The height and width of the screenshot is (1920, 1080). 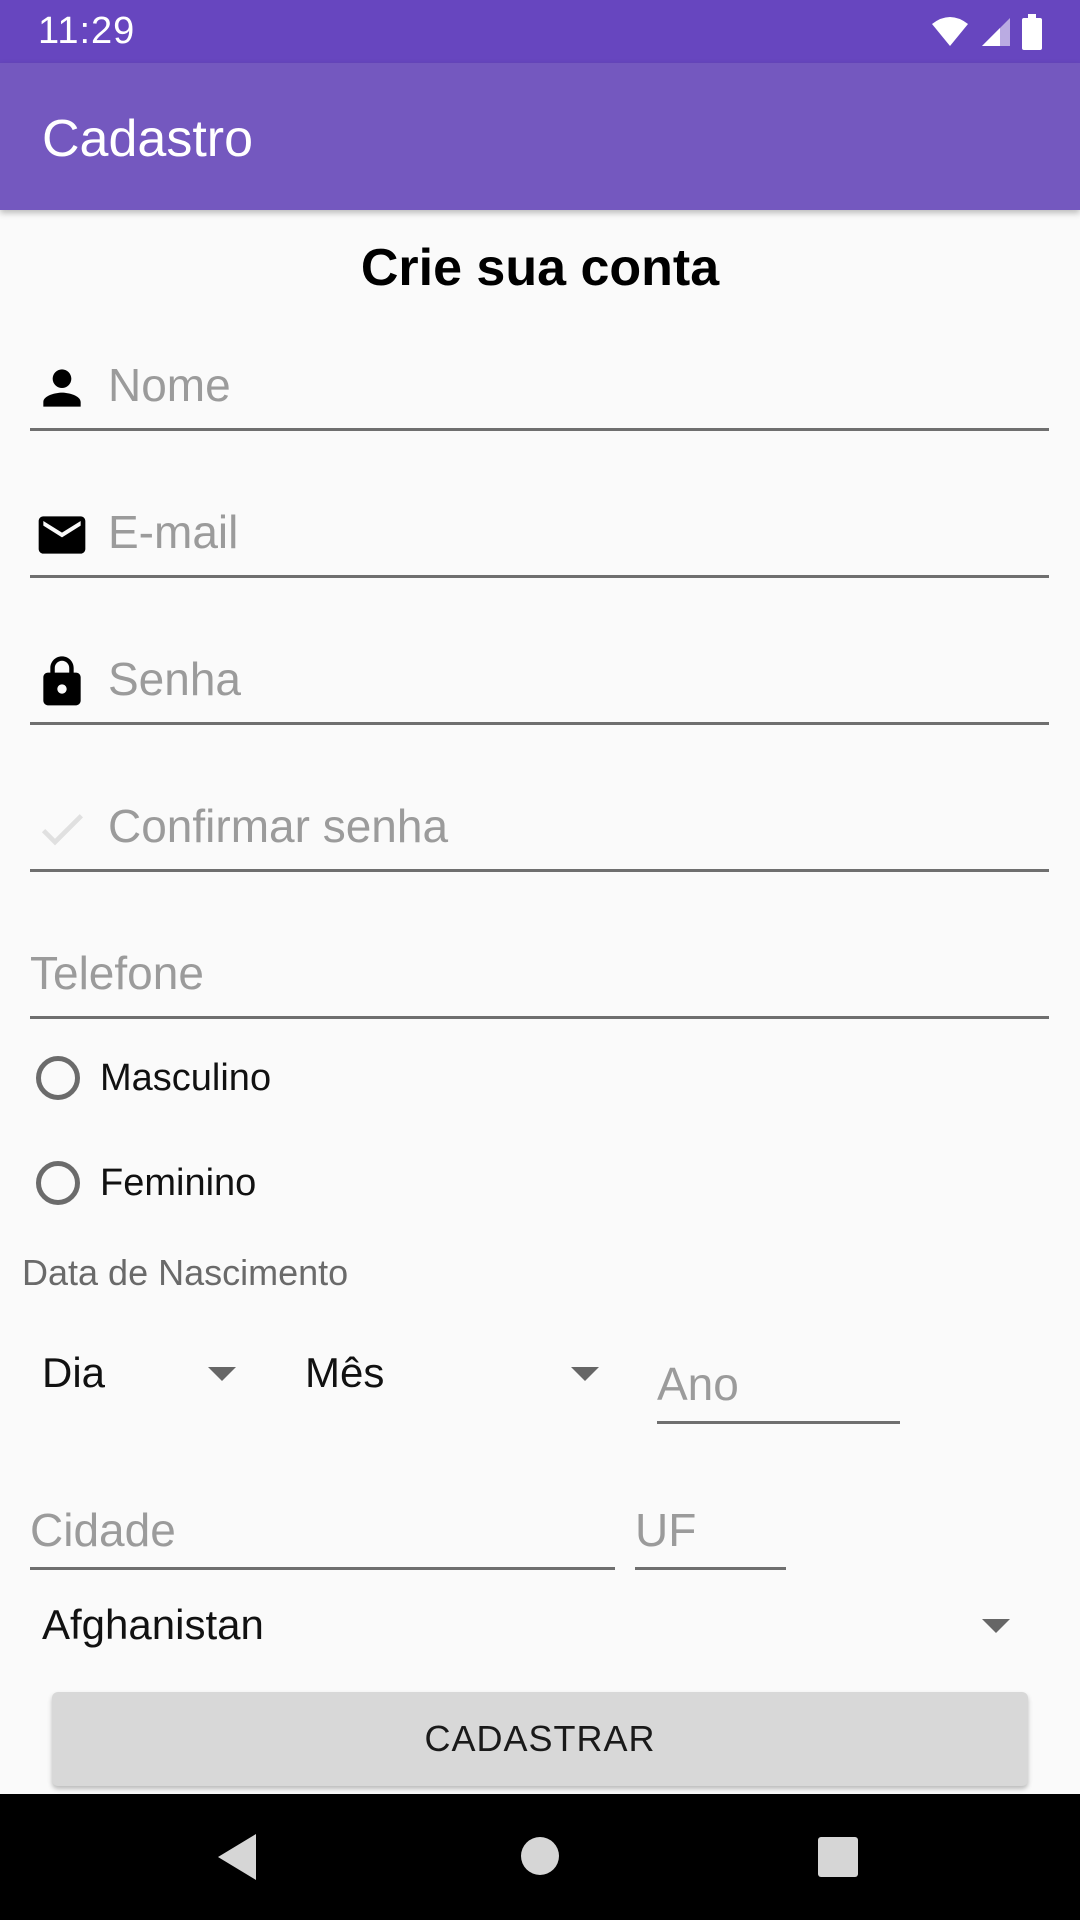 What do you see at coordinates (153, 1624) in the screenshot?
I see `country-value: Afghanistan` at bounding box center [153, 1624].